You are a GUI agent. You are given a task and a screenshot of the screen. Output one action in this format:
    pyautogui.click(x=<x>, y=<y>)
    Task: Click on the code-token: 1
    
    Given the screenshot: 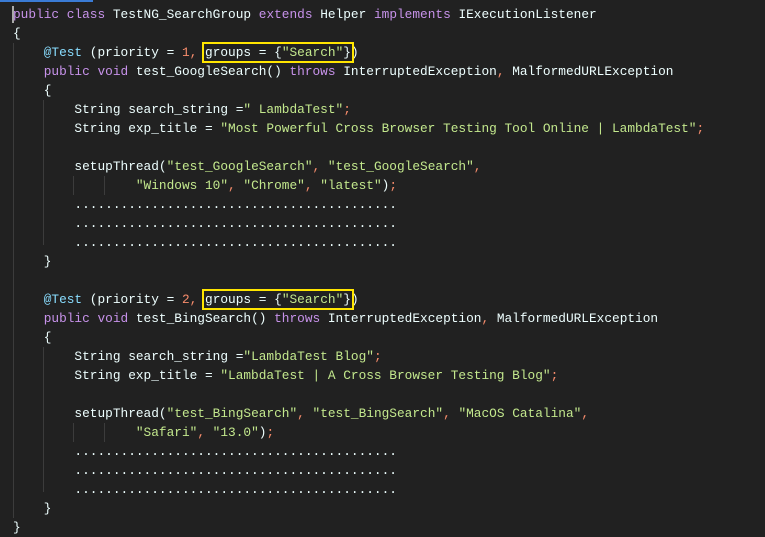 What is the action you would take?
    pyautogui.click(x=185, y=52)
    